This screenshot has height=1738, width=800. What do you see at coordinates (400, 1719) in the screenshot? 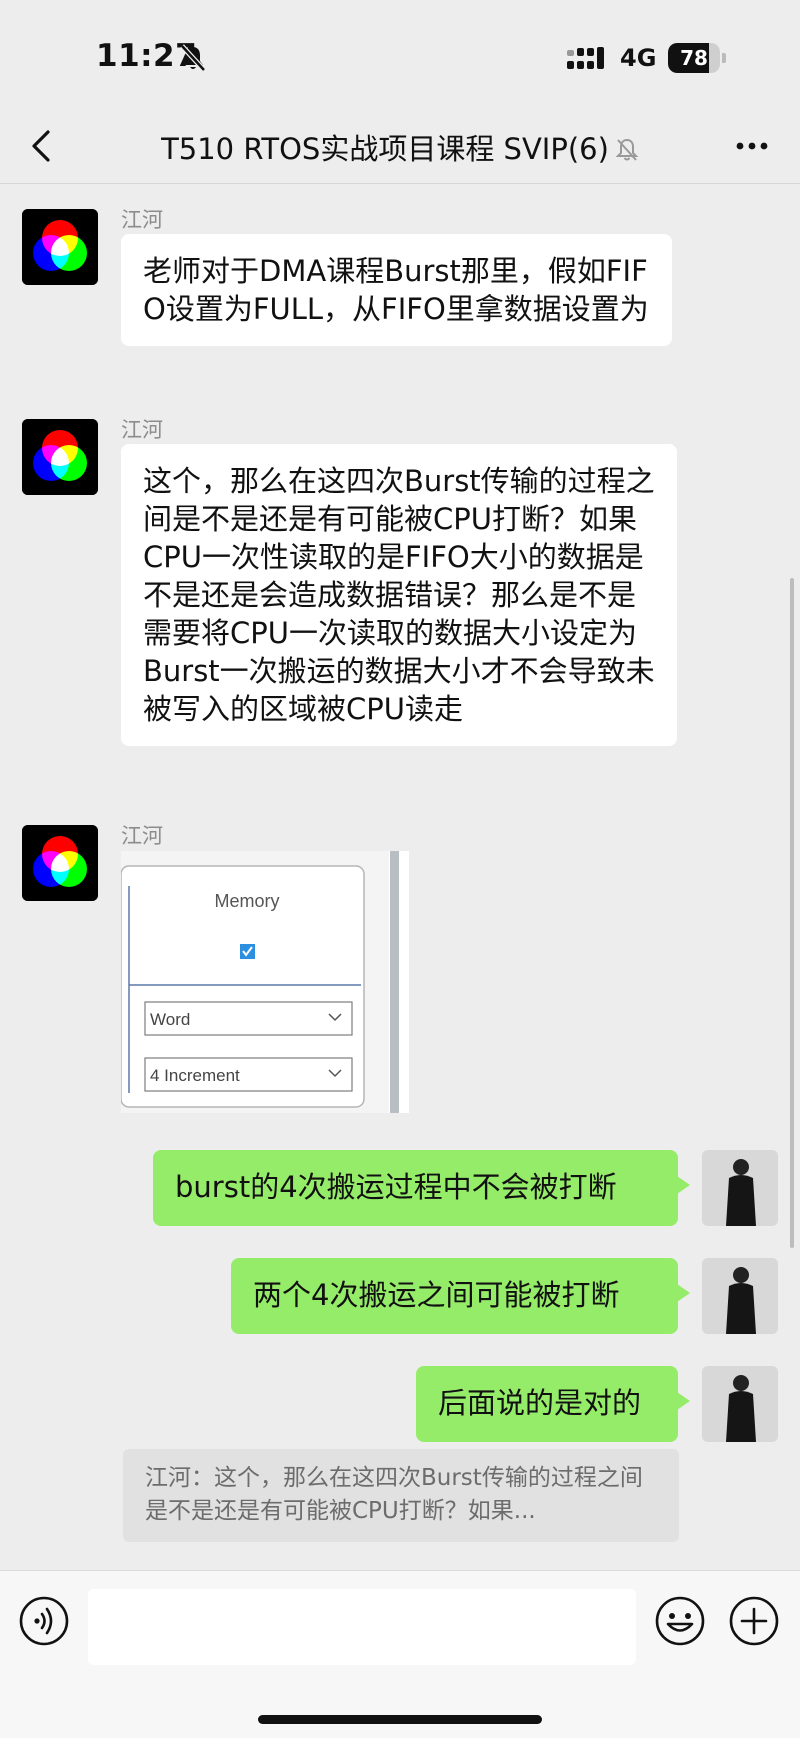
I see `home-indicator` at bounding box center [400, 1719].